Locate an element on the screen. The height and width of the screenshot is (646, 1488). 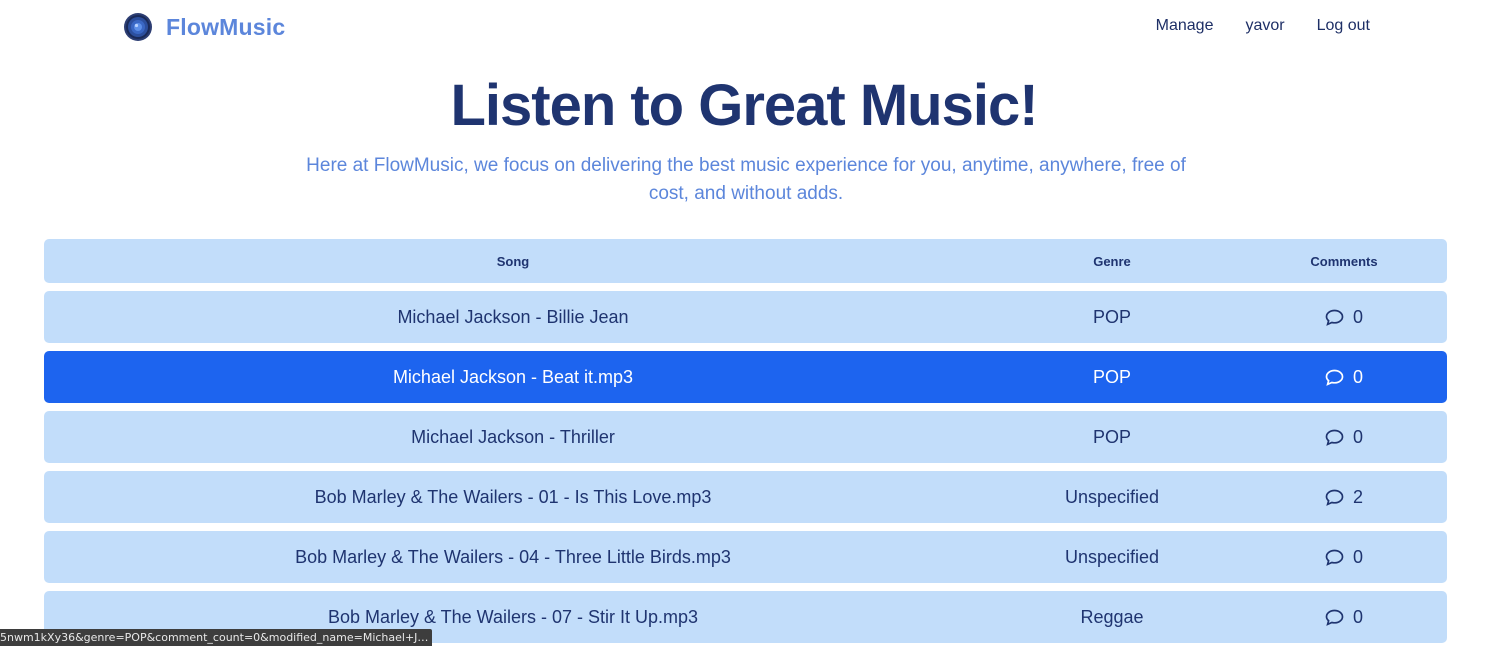
nav-manage-link: Manage is located at coordinates (1185, 26).